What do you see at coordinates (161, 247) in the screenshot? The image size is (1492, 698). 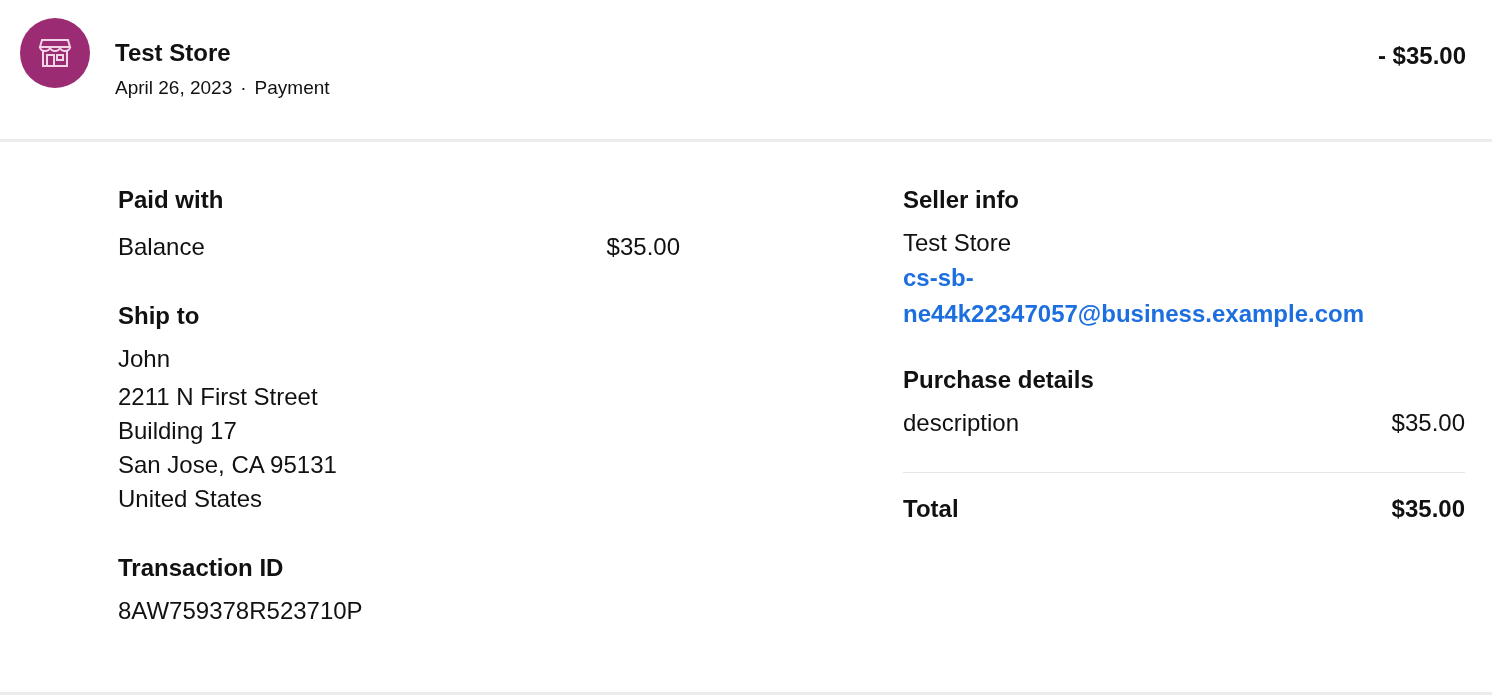 I see `payment-method: Balance` at bounding box center [161, 247].